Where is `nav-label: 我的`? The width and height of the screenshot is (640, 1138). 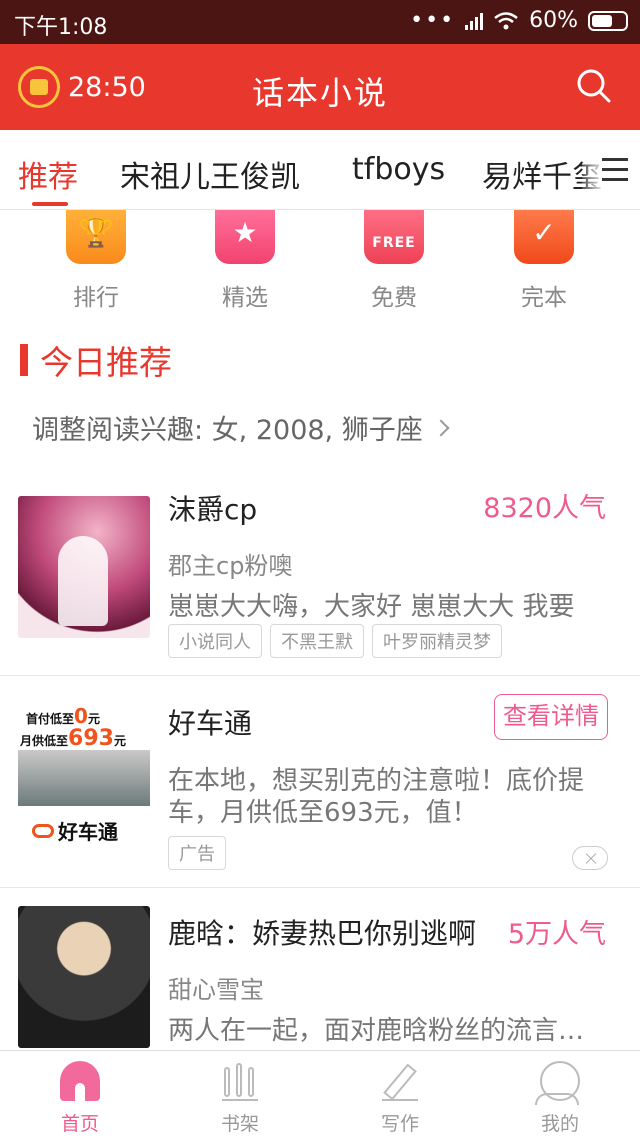
nav-label: 我的 is located at coordinates (559, 1124).